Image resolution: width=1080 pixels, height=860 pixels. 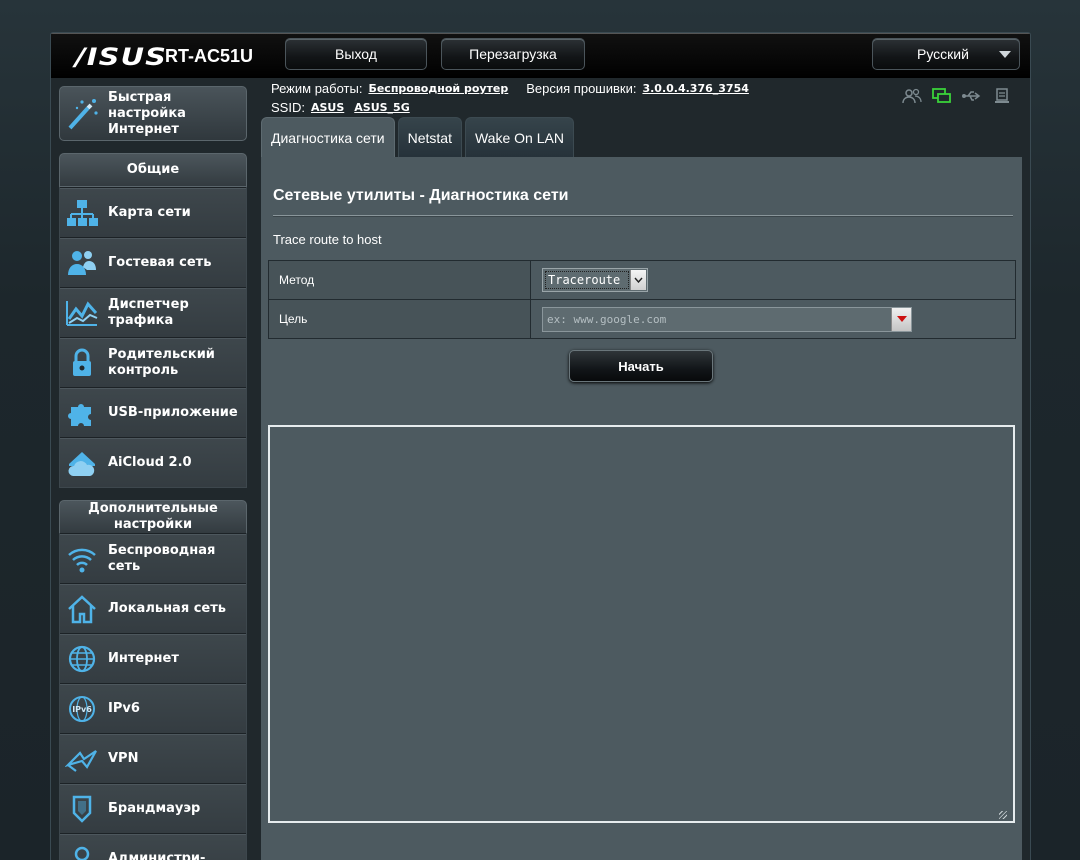 I want to click on target-input, so click(x=717, y=319).